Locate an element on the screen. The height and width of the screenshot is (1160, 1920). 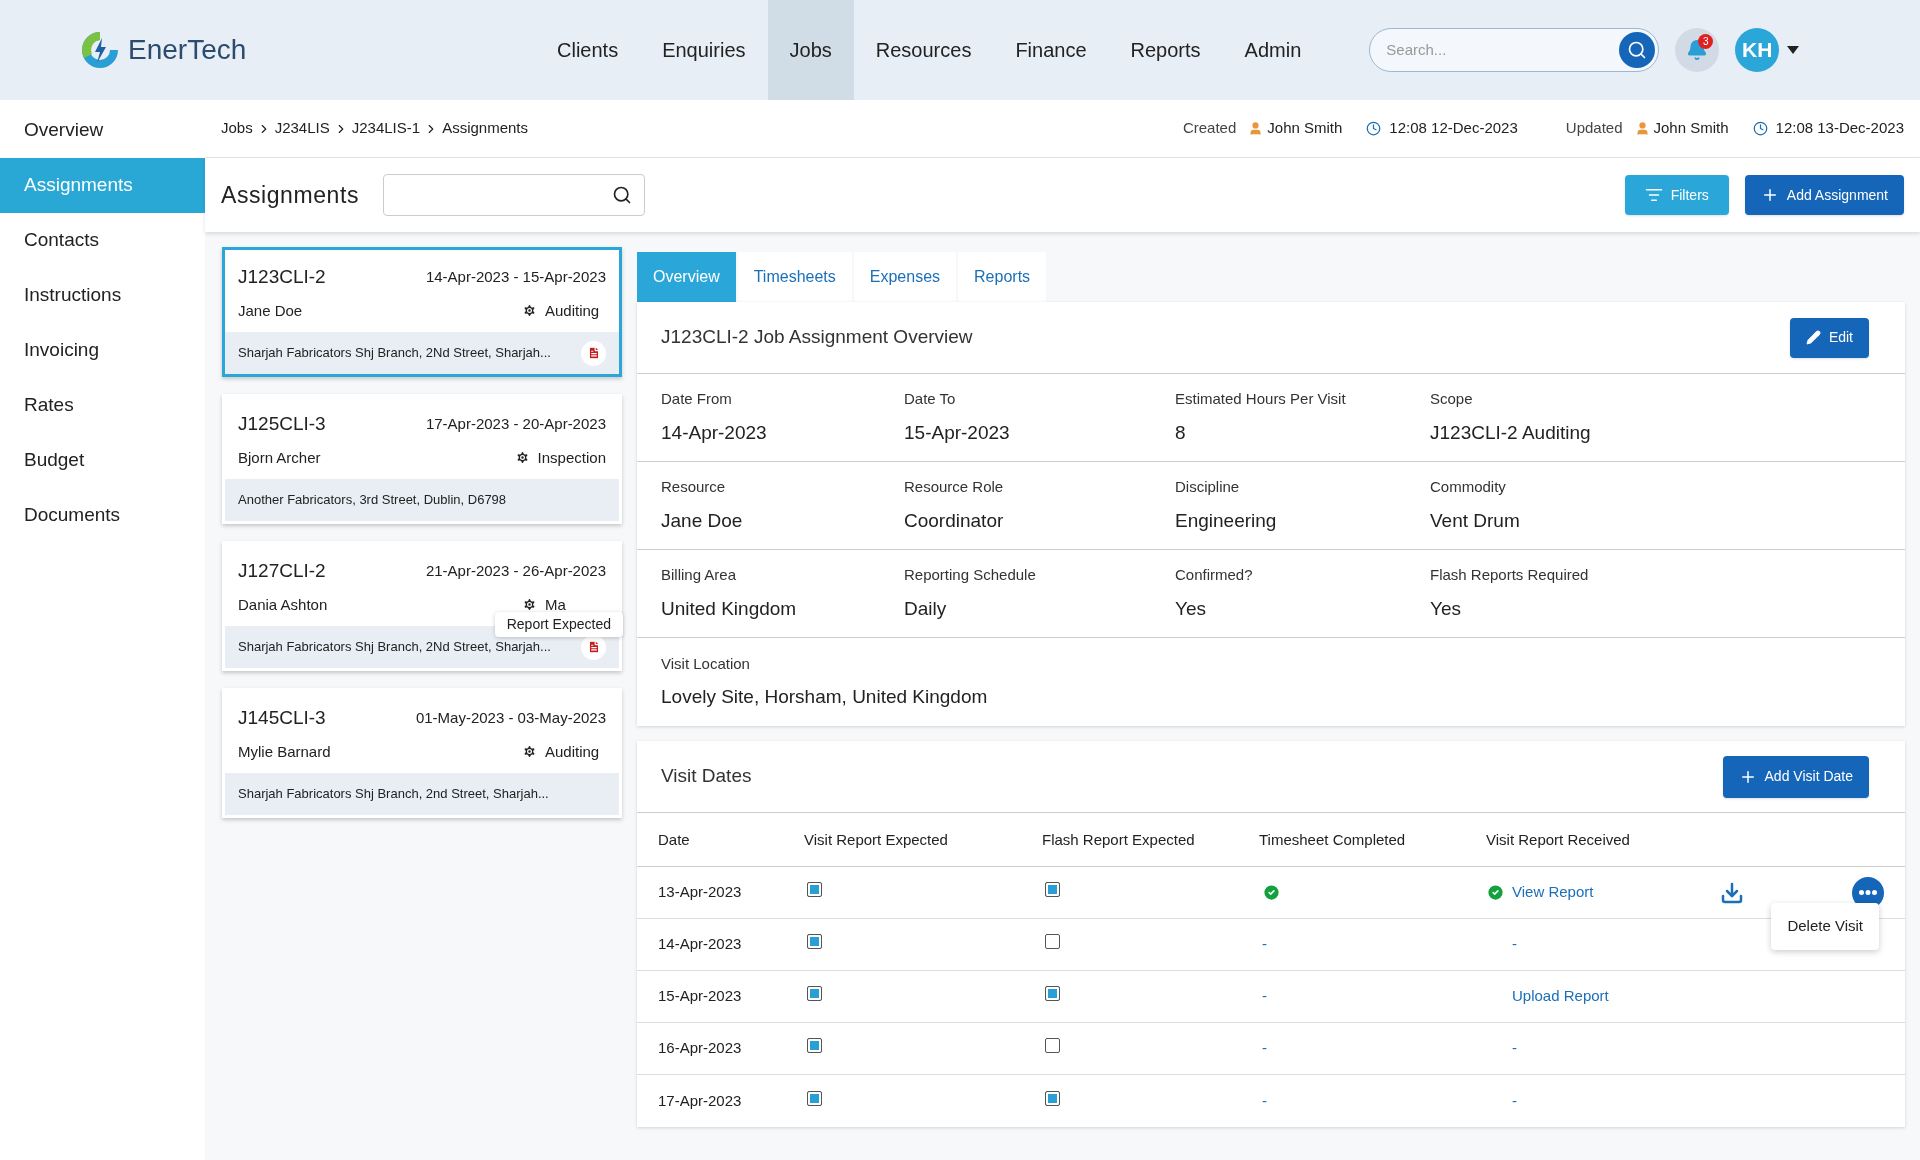
assignment-id: J127CLI-2 is located at coordinates (282, 571).